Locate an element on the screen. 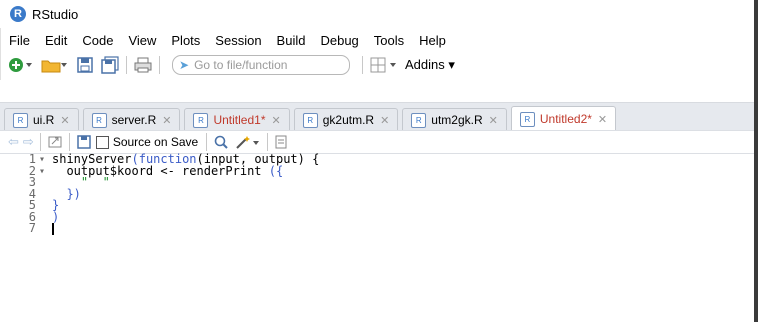 This screenshot has width=758, height=322. menu-help: Help is located at coordinates (432, 40).